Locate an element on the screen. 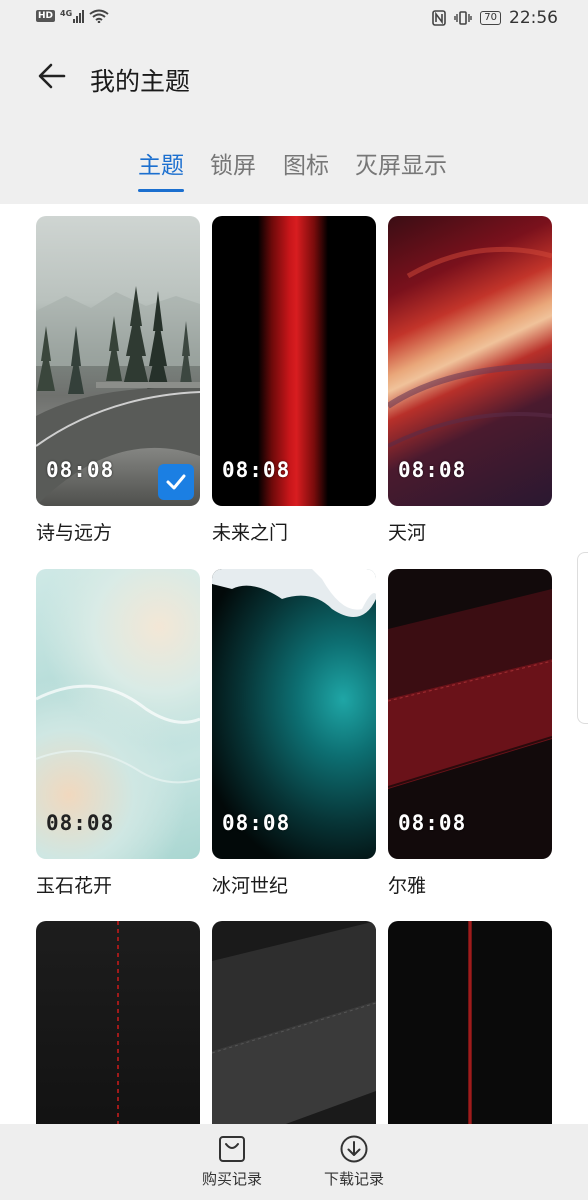  tab-theme: 主题 is located at coordinates (161, 169).